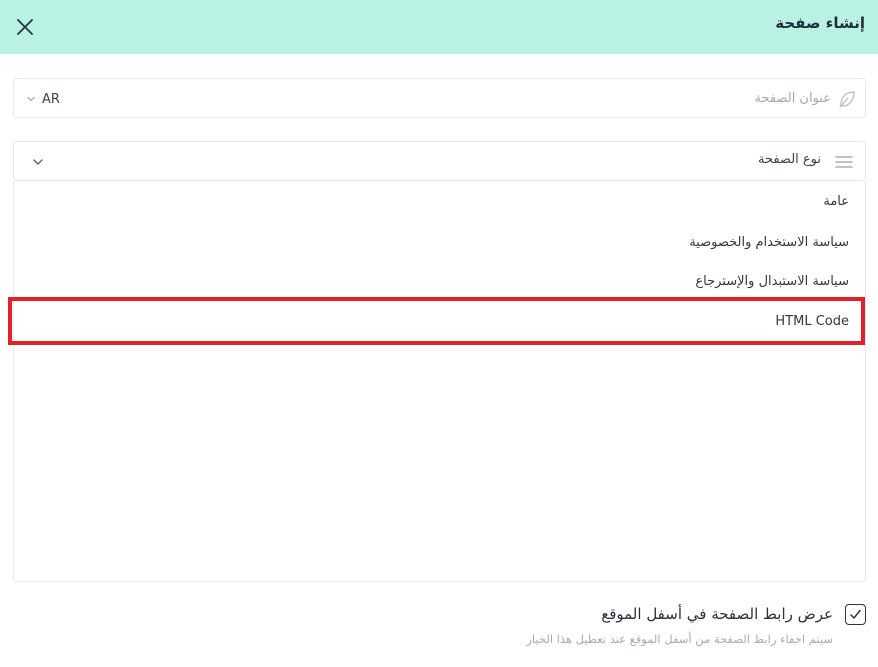 The image size is (878, 667). I want to click on page-title-field: AR, so click(439, 98).